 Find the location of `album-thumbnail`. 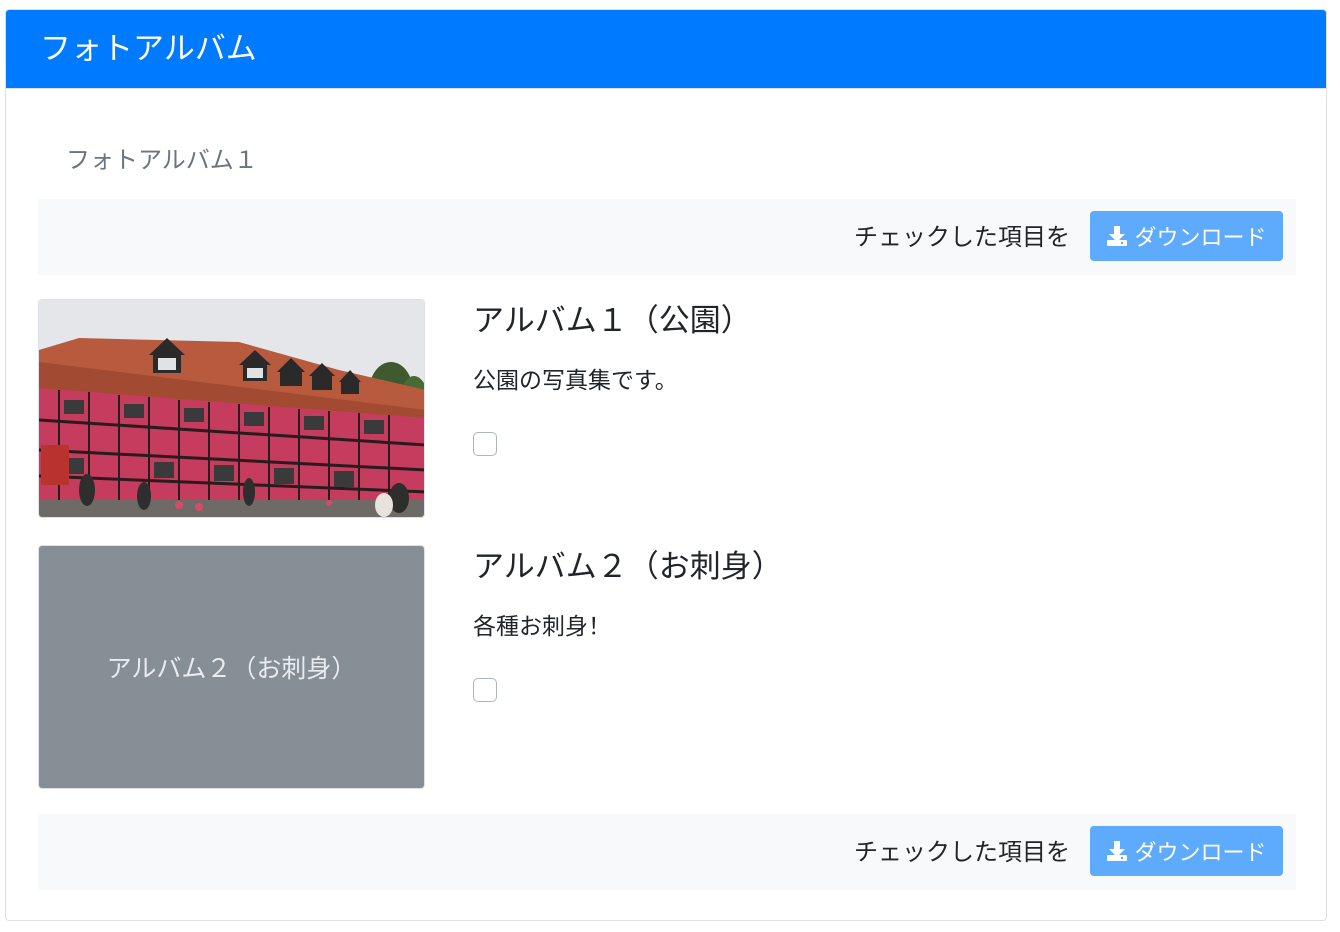

album-thumbnail is located at coordinates (231, 408).